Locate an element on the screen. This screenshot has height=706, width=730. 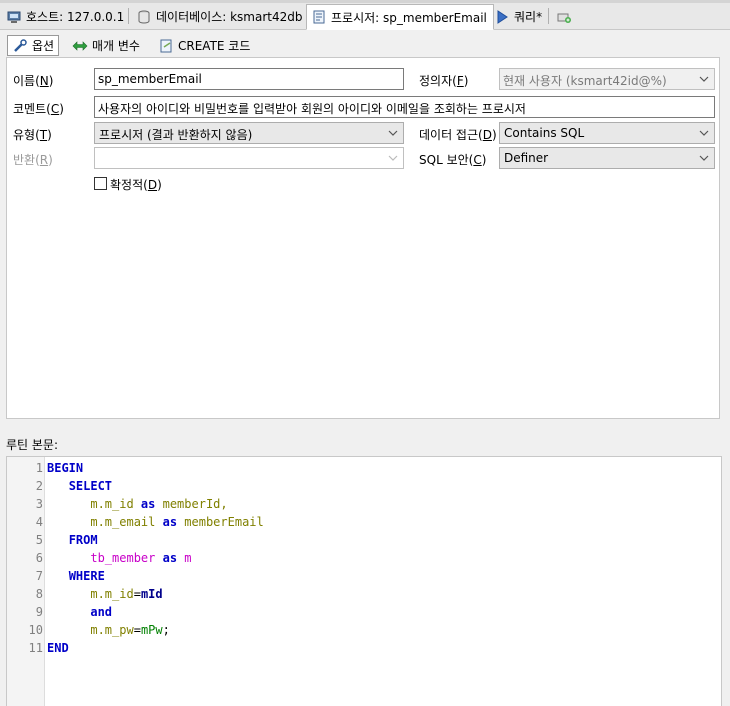
sql-security-select: Definer is located at coordinates (607, 158).